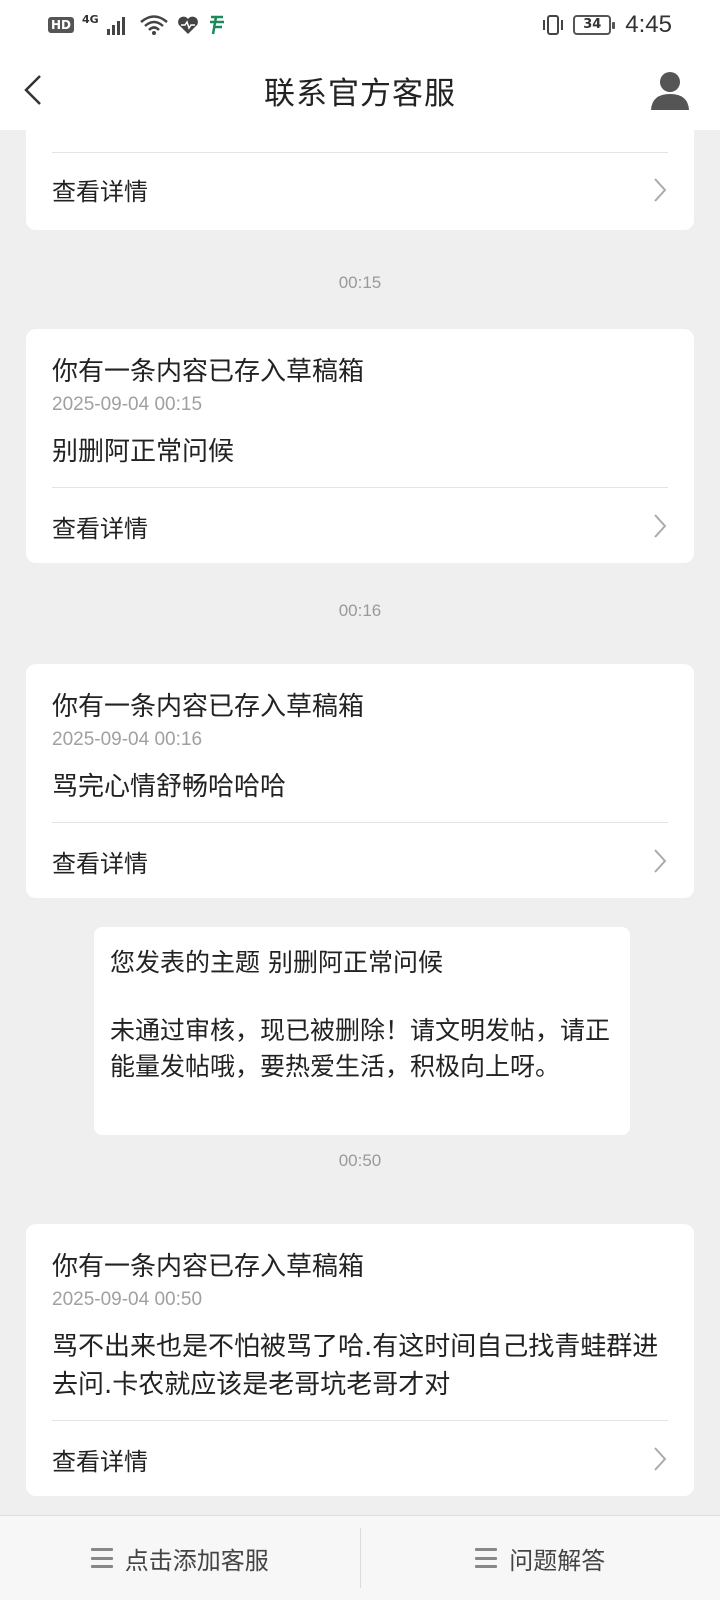 This screenshot has width=720, height=1600. I want to click on nav-bar: 联系官方客服, so click(360, 90).